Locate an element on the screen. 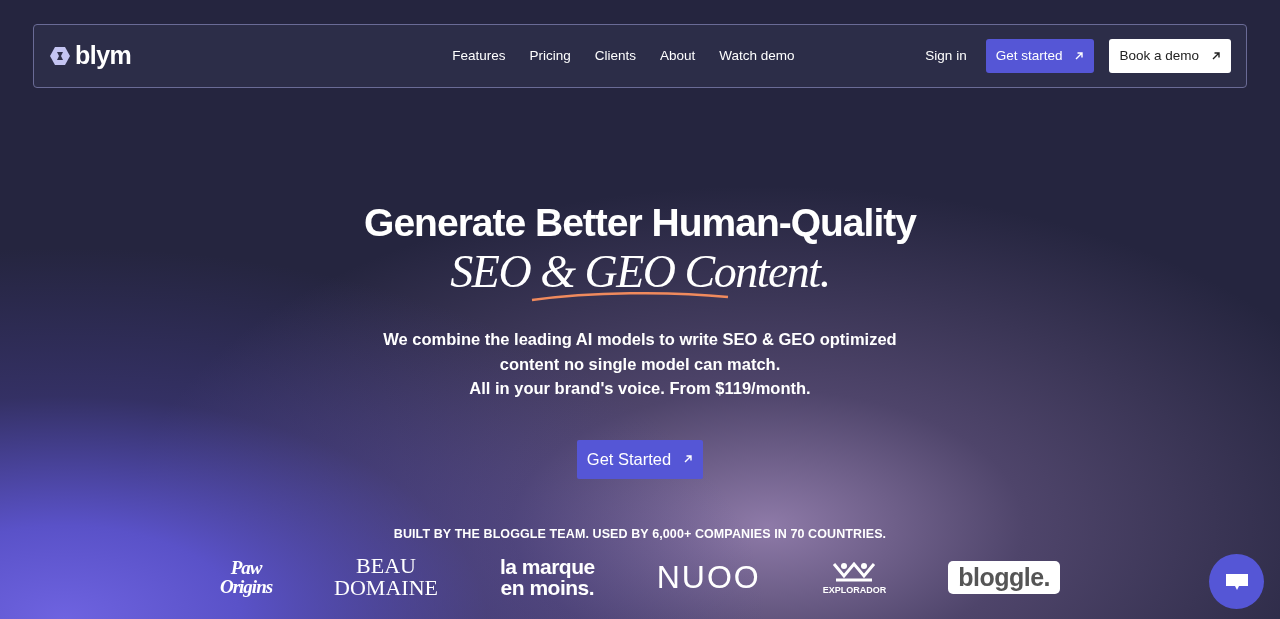 The image size is (1280, 619). client-logo: bloggle. is located at coordinates (1004, 577).